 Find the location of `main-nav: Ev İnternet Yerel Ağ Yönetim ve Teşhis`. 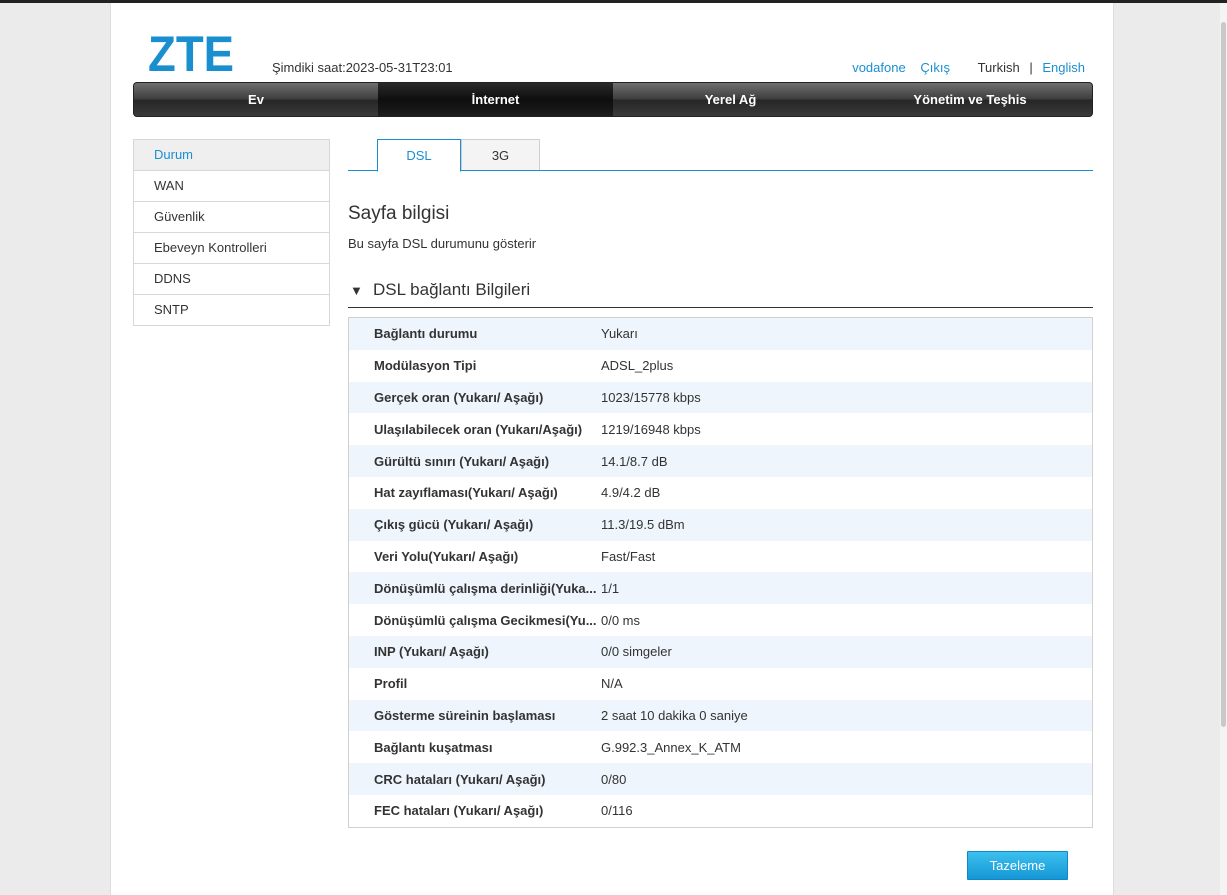

main-nav: Ev İnternet Yerel Ağ Yönetim ve Teşhis is located at coordinates (613, 99).